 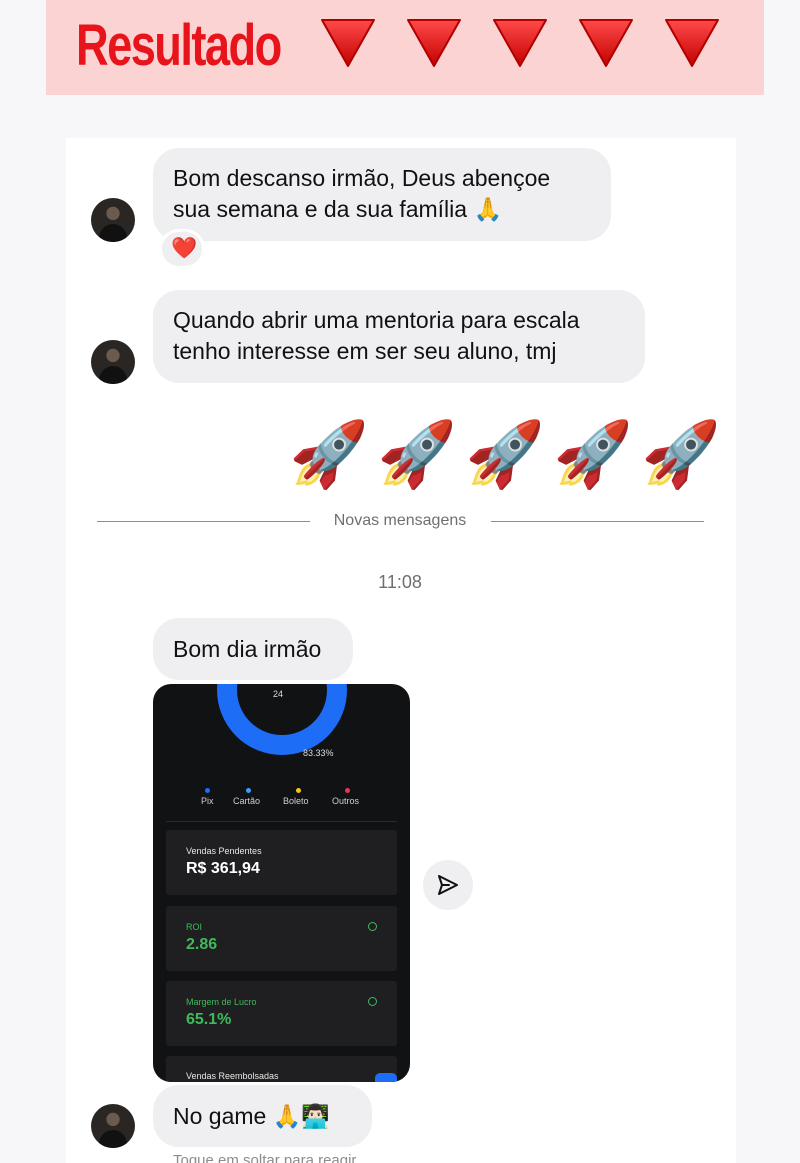 What do you see at coordinates (247, 649) in the screenshot?
I see `message-text: Bom dia irmão` at bounding box center [247, 649].